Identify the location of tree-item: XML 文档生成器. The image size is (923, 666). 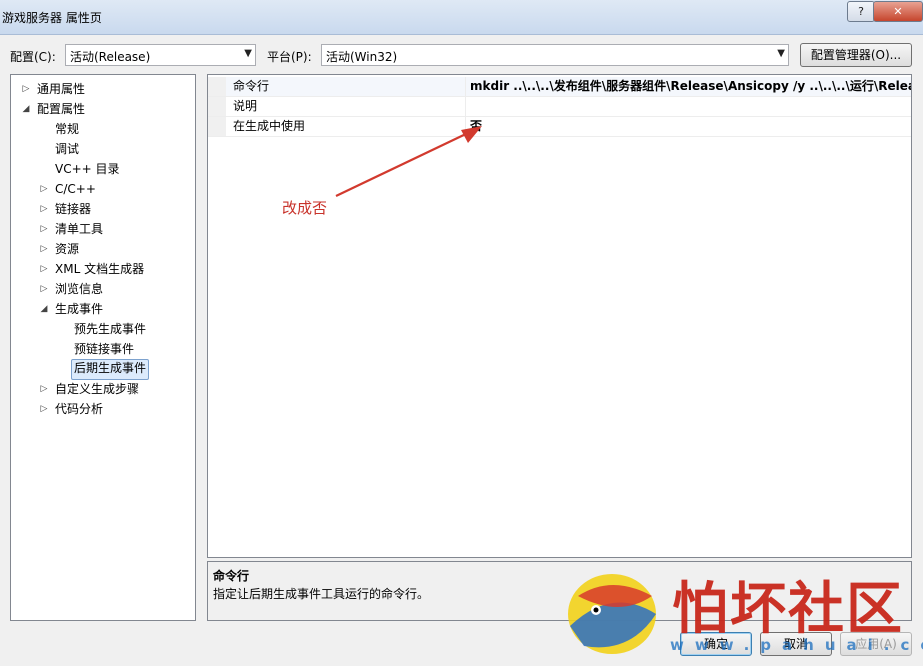
(99, 269).